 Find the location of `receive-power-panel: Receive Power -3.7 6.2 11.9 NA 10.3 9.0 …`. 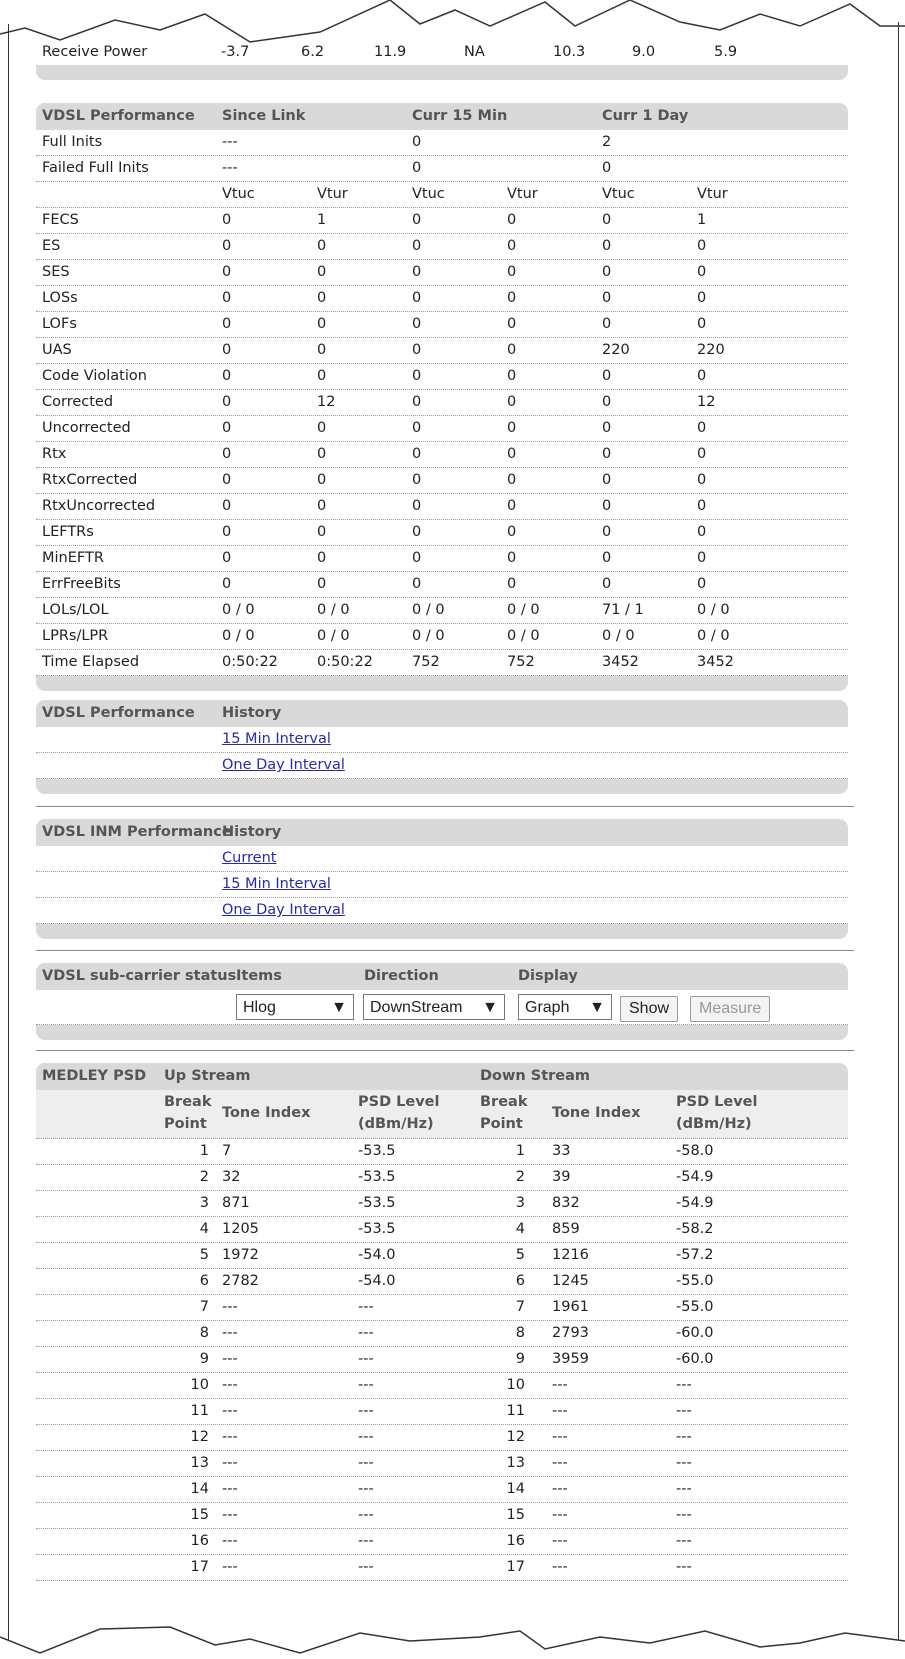

receive-power-panel: Receive Power -3.7 6.2 11.9 NA 10.3 9.0 … is located at coordinates (442, 60).